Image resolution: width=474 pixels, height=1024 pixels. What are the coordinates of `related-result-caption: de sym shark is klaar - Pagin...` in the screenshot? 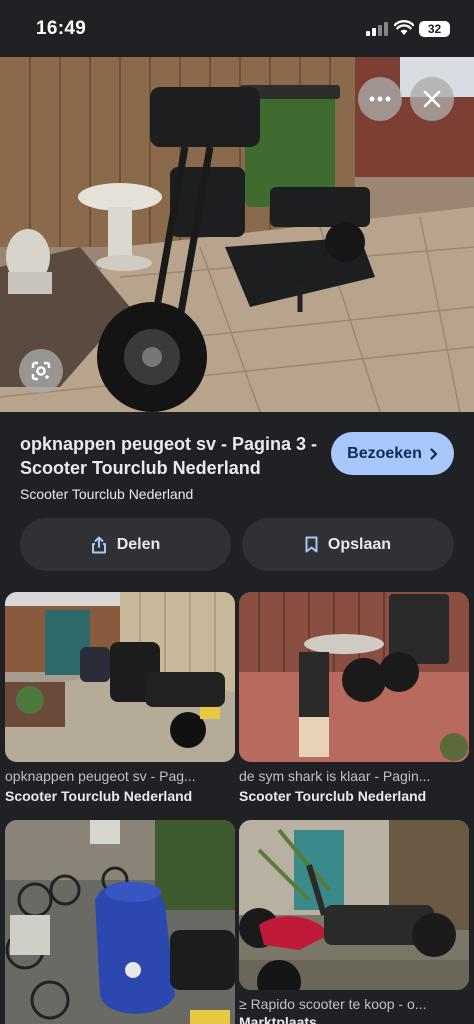 It's located at (335, 776).